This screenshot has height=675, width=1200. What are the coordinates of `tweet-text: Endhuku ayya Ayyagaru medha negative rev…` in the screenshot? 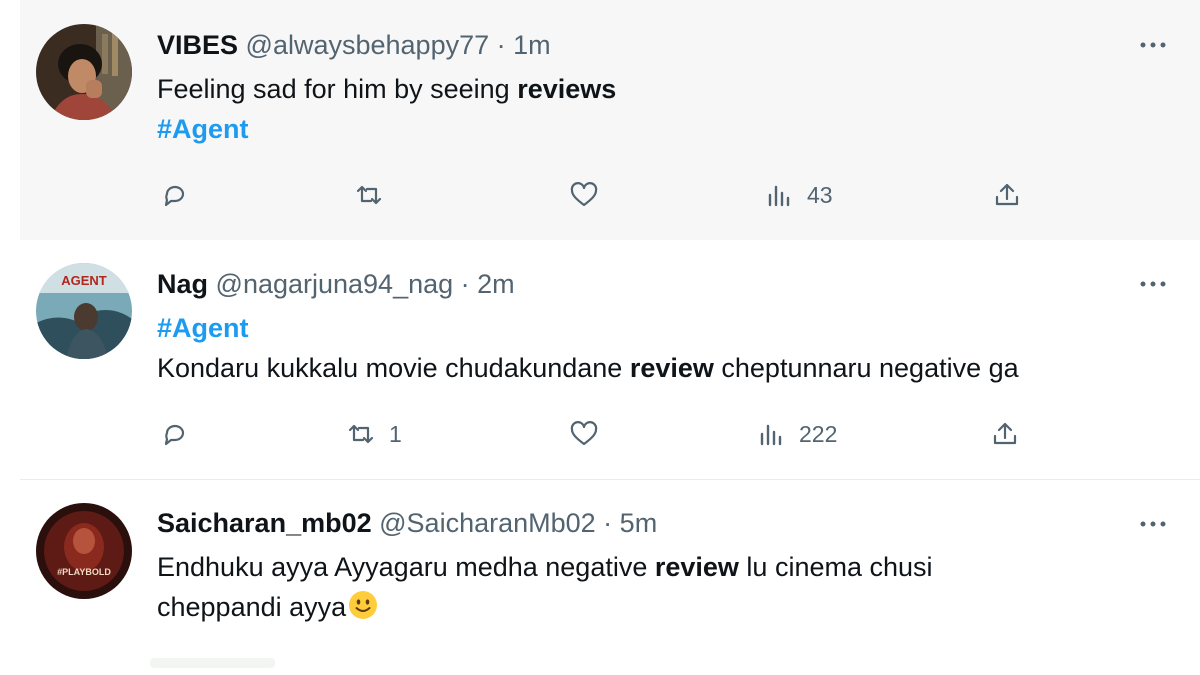 It's located at (545, 567).